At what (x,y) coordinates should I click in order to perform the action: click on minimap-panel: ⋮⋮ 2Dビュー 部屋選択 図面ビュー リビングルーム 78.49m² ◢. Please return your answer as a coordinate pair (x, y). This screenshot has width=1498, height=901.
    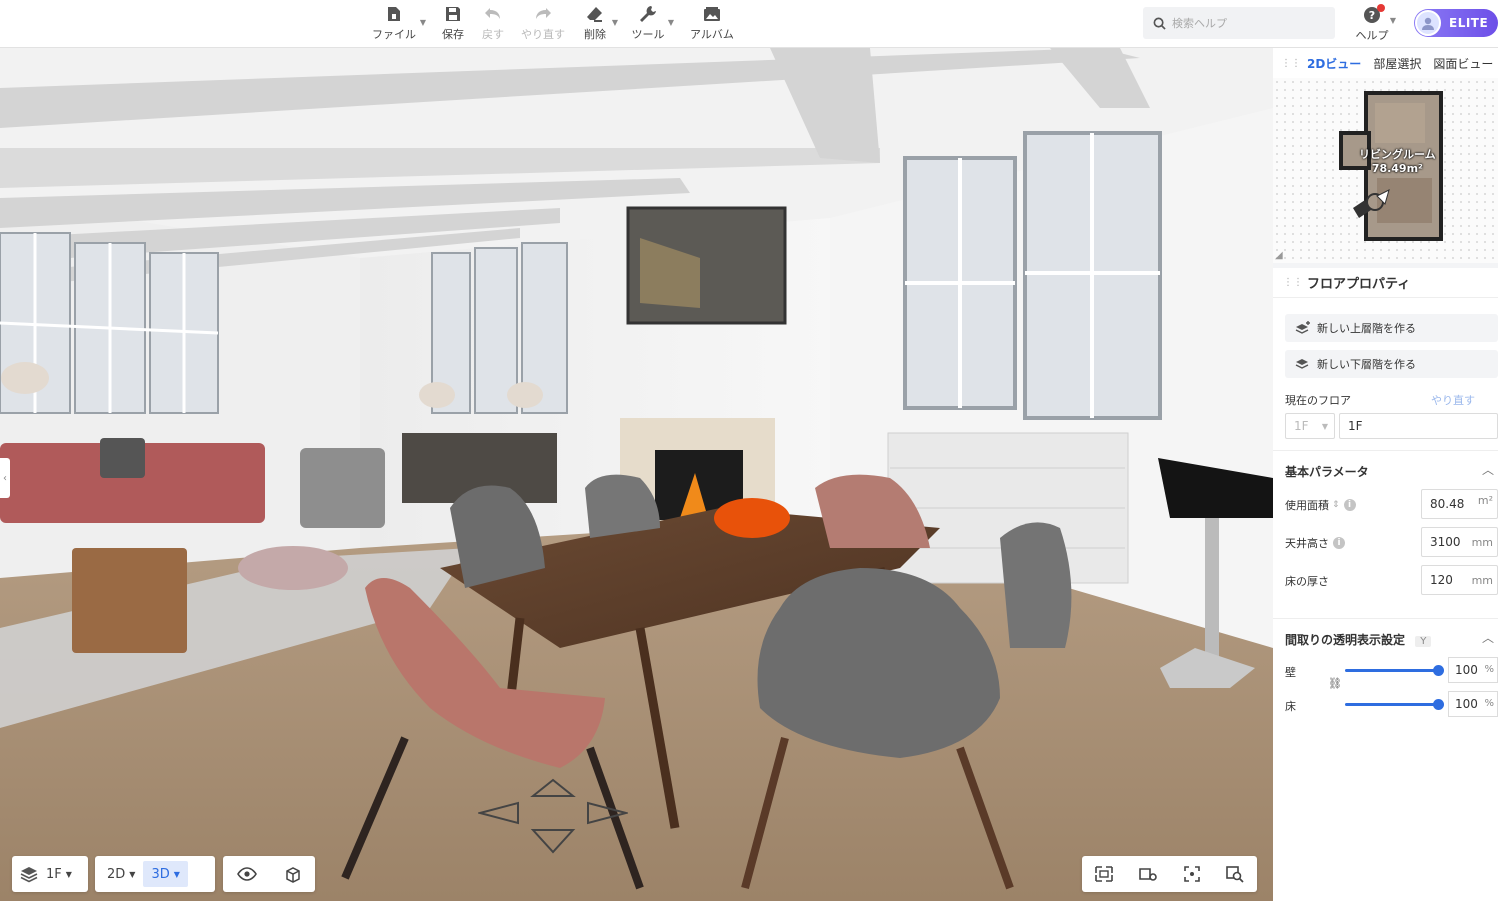
    Looking at the image, I should click on (1385, 155).